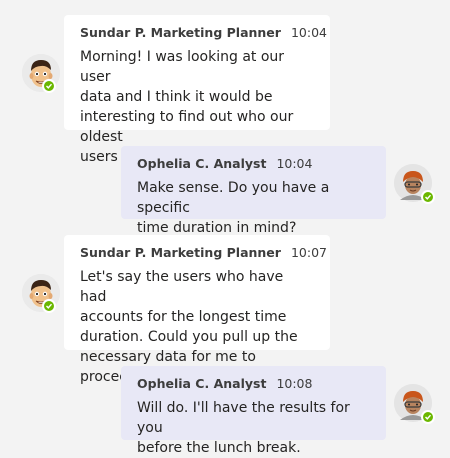  What do you see at coordinates (308, 252) in the screenshot?
I see `message-time: 10:07` at bounding box center [308, 252].